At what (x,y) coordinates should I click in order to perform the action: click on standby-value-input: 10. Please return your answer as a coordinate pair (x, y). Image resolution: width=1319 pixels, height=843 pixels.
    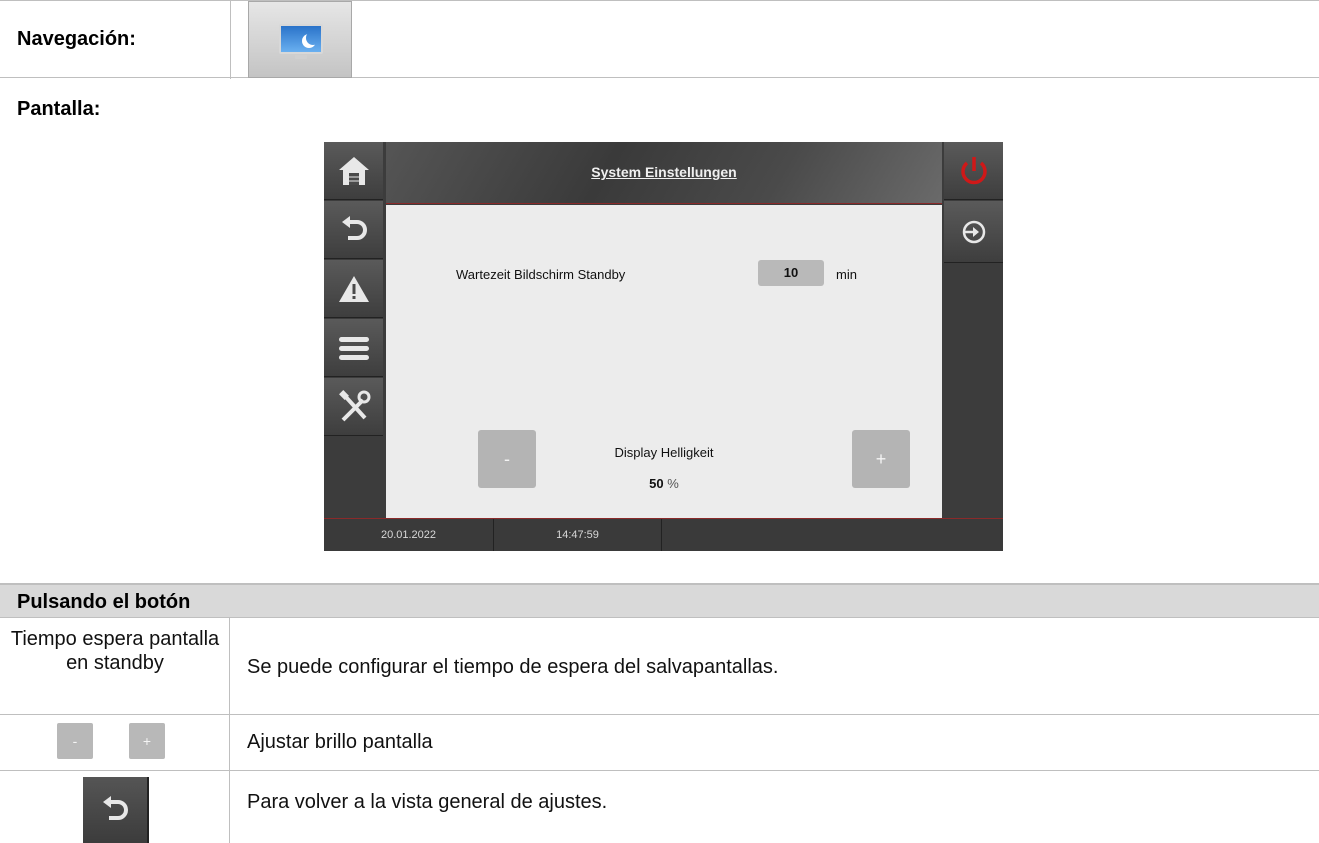
    Looking at the image, I should click on (791, 273).